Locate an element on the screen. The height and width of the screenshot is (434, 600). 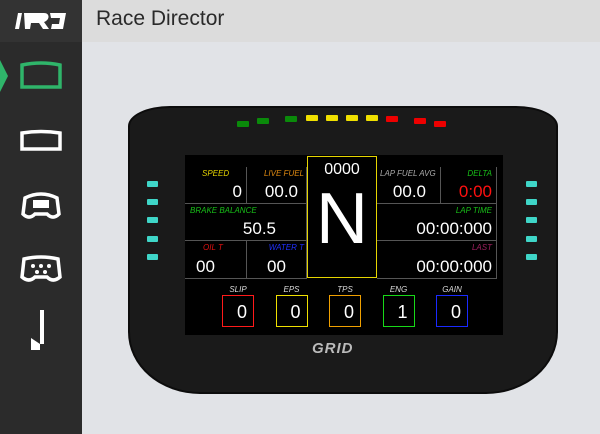
lap-fuel-avg-label: LAP FUEL AVG is located at coordinates (408, 173).